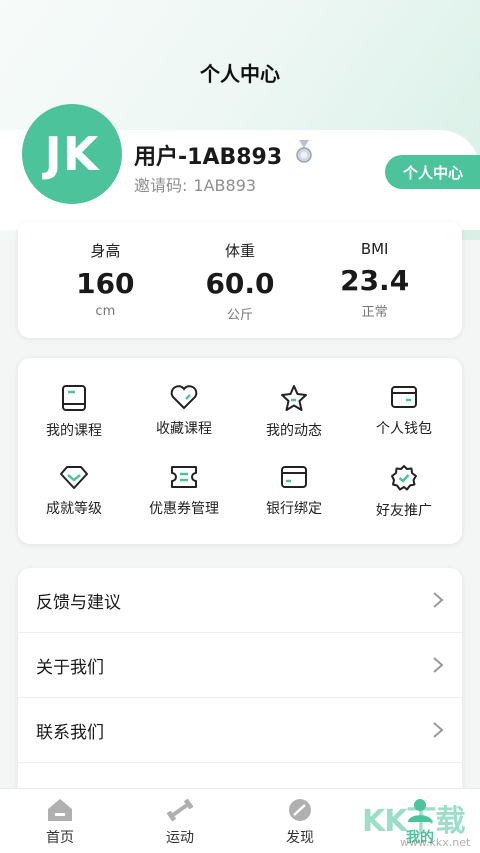 The height and width of the screenshot is (853, 480). What do you see at coordinates (294, 431) in the screenshot?
I see `grid-label: 我的动态` at bounding box center [294, 431].